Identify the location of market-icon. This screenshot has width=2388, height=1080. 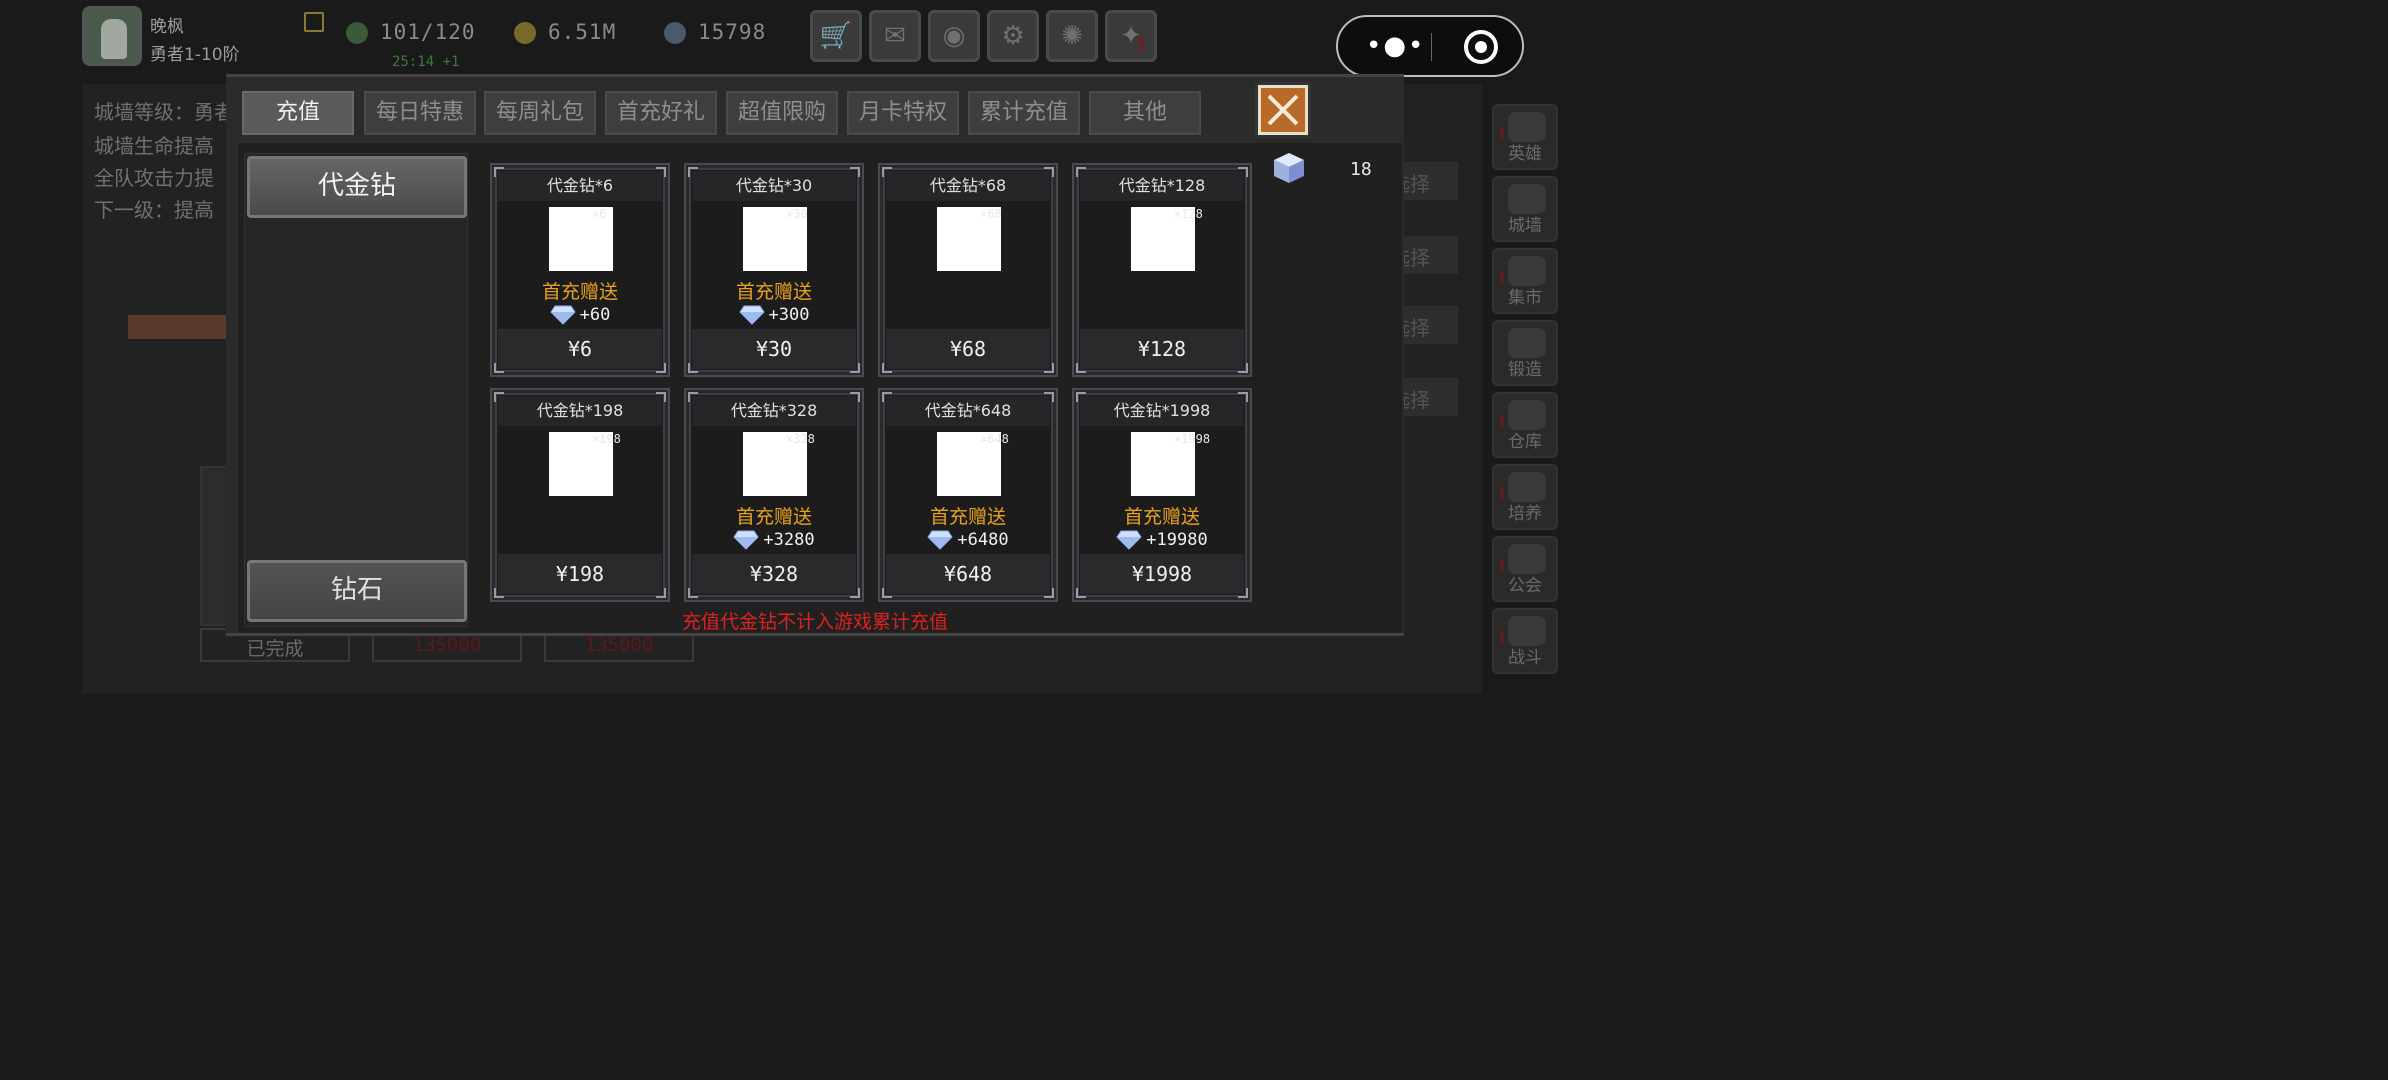
(1527, 271).